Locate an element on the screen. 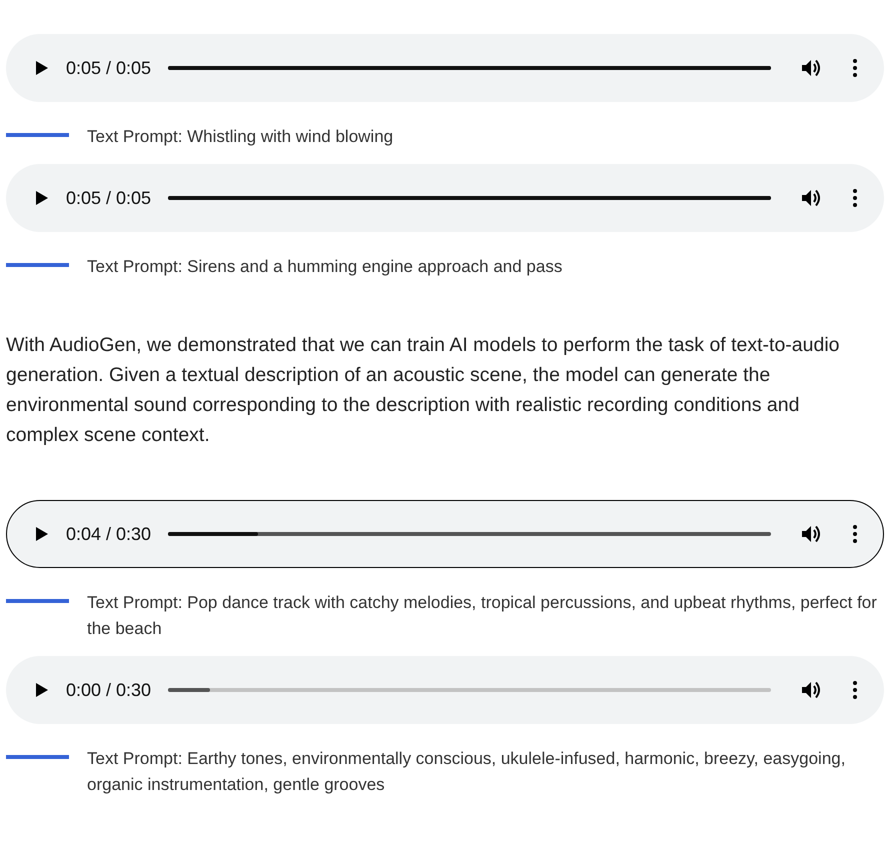  audio-player: 0:00 / 0:30 is located at coordinates (445, 690).